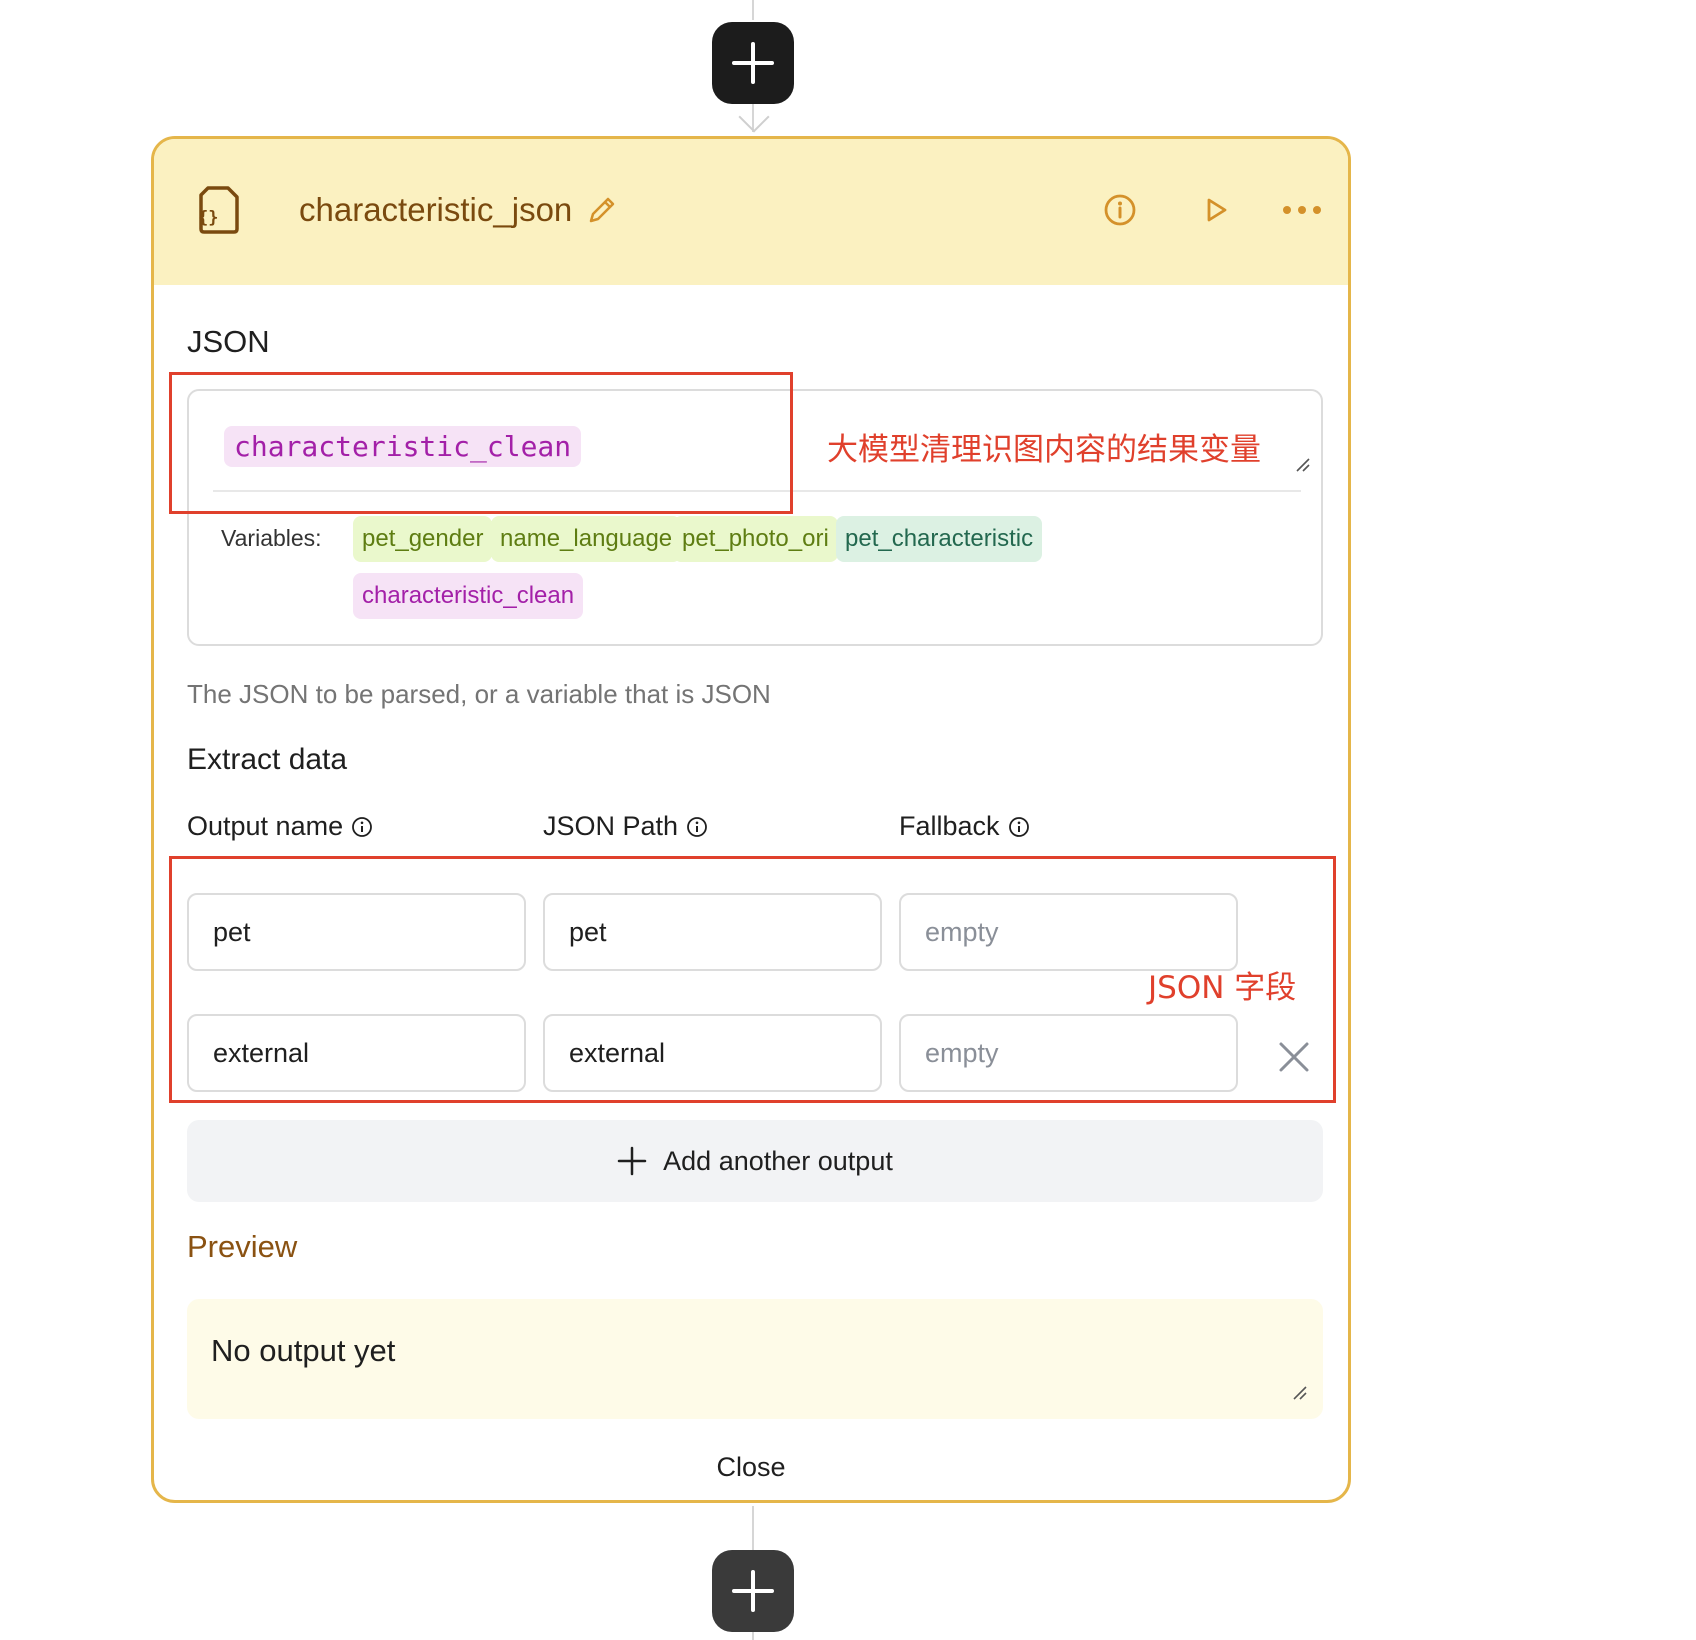 This screenshot has width=1696, height=1640. What do you see at coordinates (468, 596) in the screenshot?
I see `variable-chip-characteristic-clean: characteristic_clean` at bounding box center [468, 596].